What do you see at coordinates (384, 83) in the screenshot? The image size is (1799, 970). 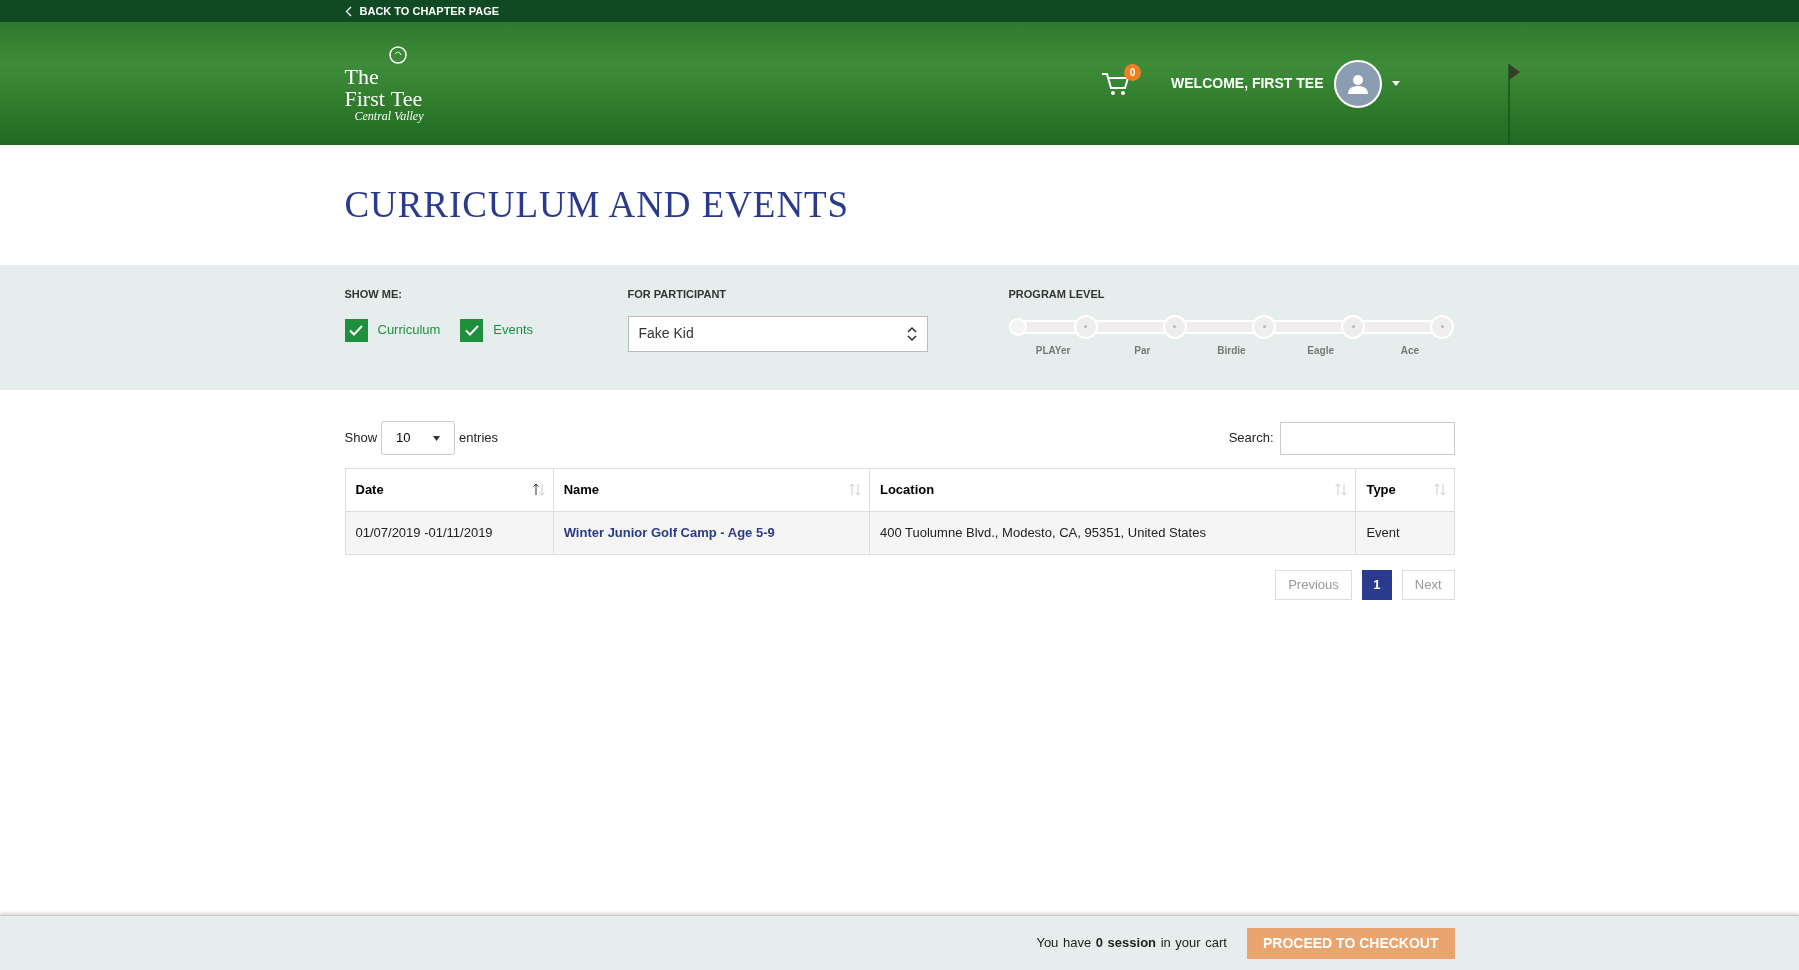 I see `logo: The First Tee Central Valley` at bounding box center [384, 83].